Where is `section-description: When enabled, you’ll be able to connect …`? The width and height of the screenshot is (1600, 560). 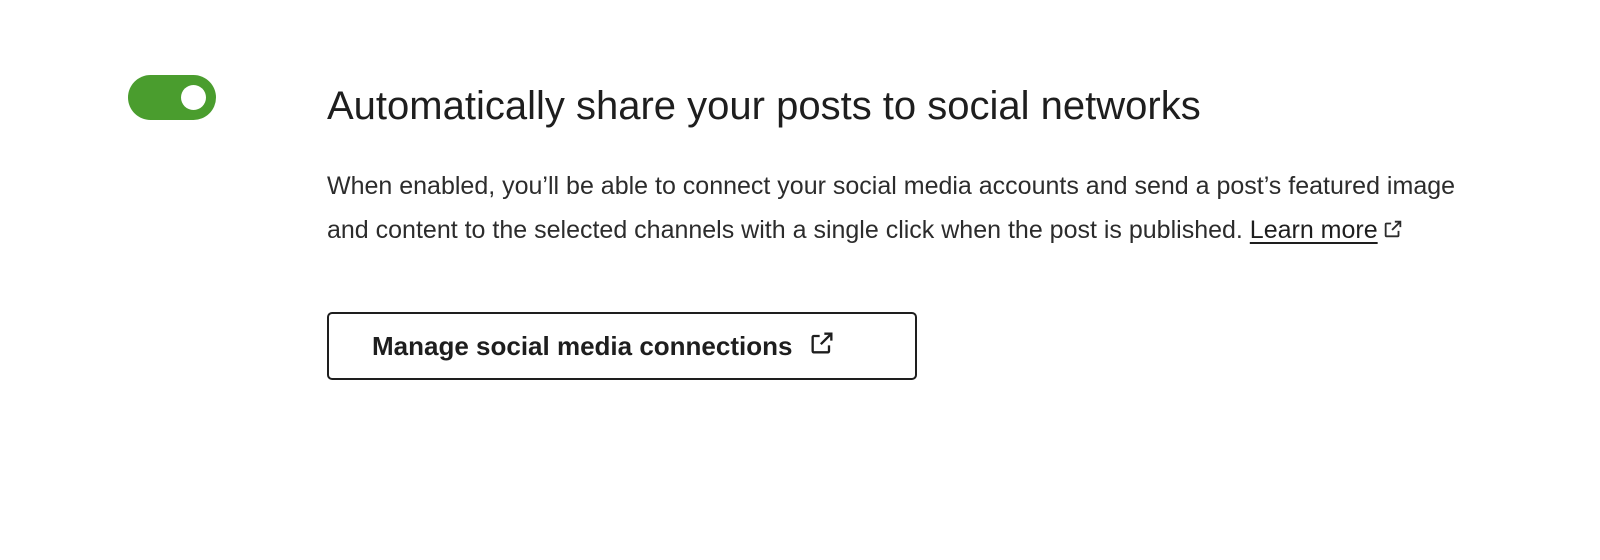
section-description: When enabled, you’ll be able to connect … is located at coordinates (892, 209).